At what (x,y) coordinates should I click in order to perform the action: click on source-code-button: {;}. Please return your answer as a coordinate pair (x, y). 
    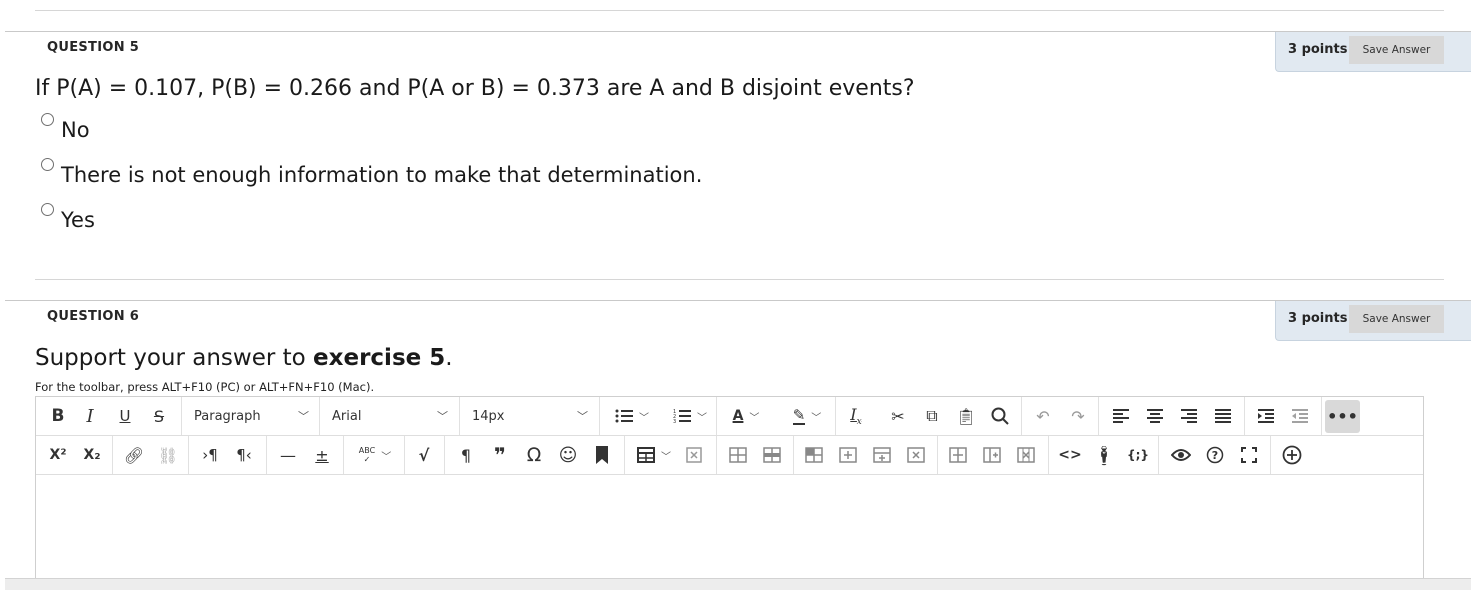
    Looking at the image, I should click on (1138, 455).